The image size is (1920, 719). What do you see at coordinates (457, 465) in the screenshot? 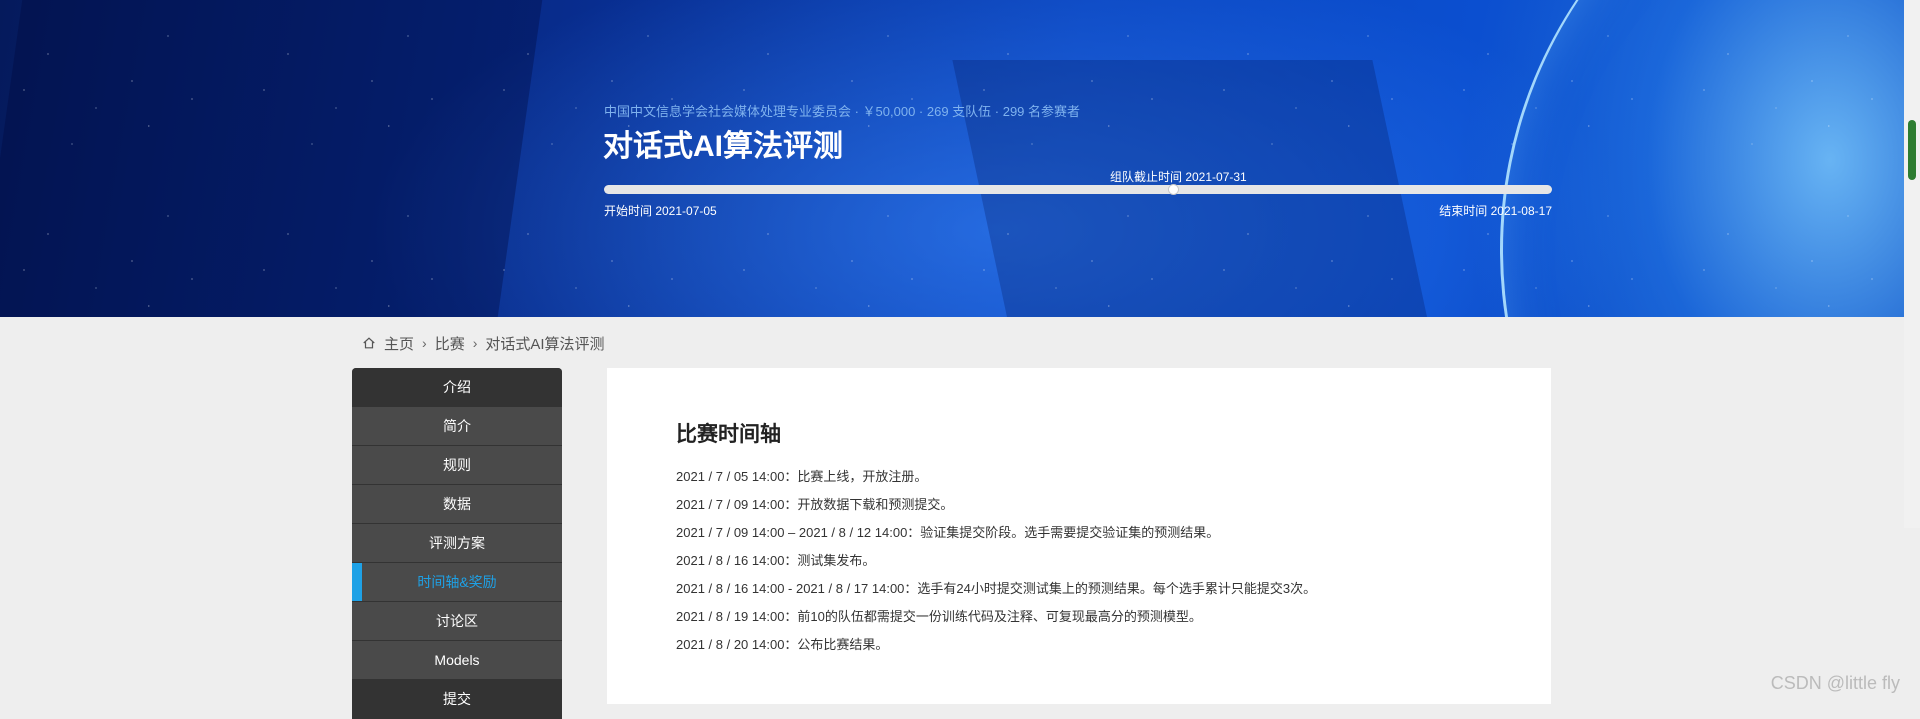
I see `sidebar-item-2: 规则` at bounding box center [457, 465].